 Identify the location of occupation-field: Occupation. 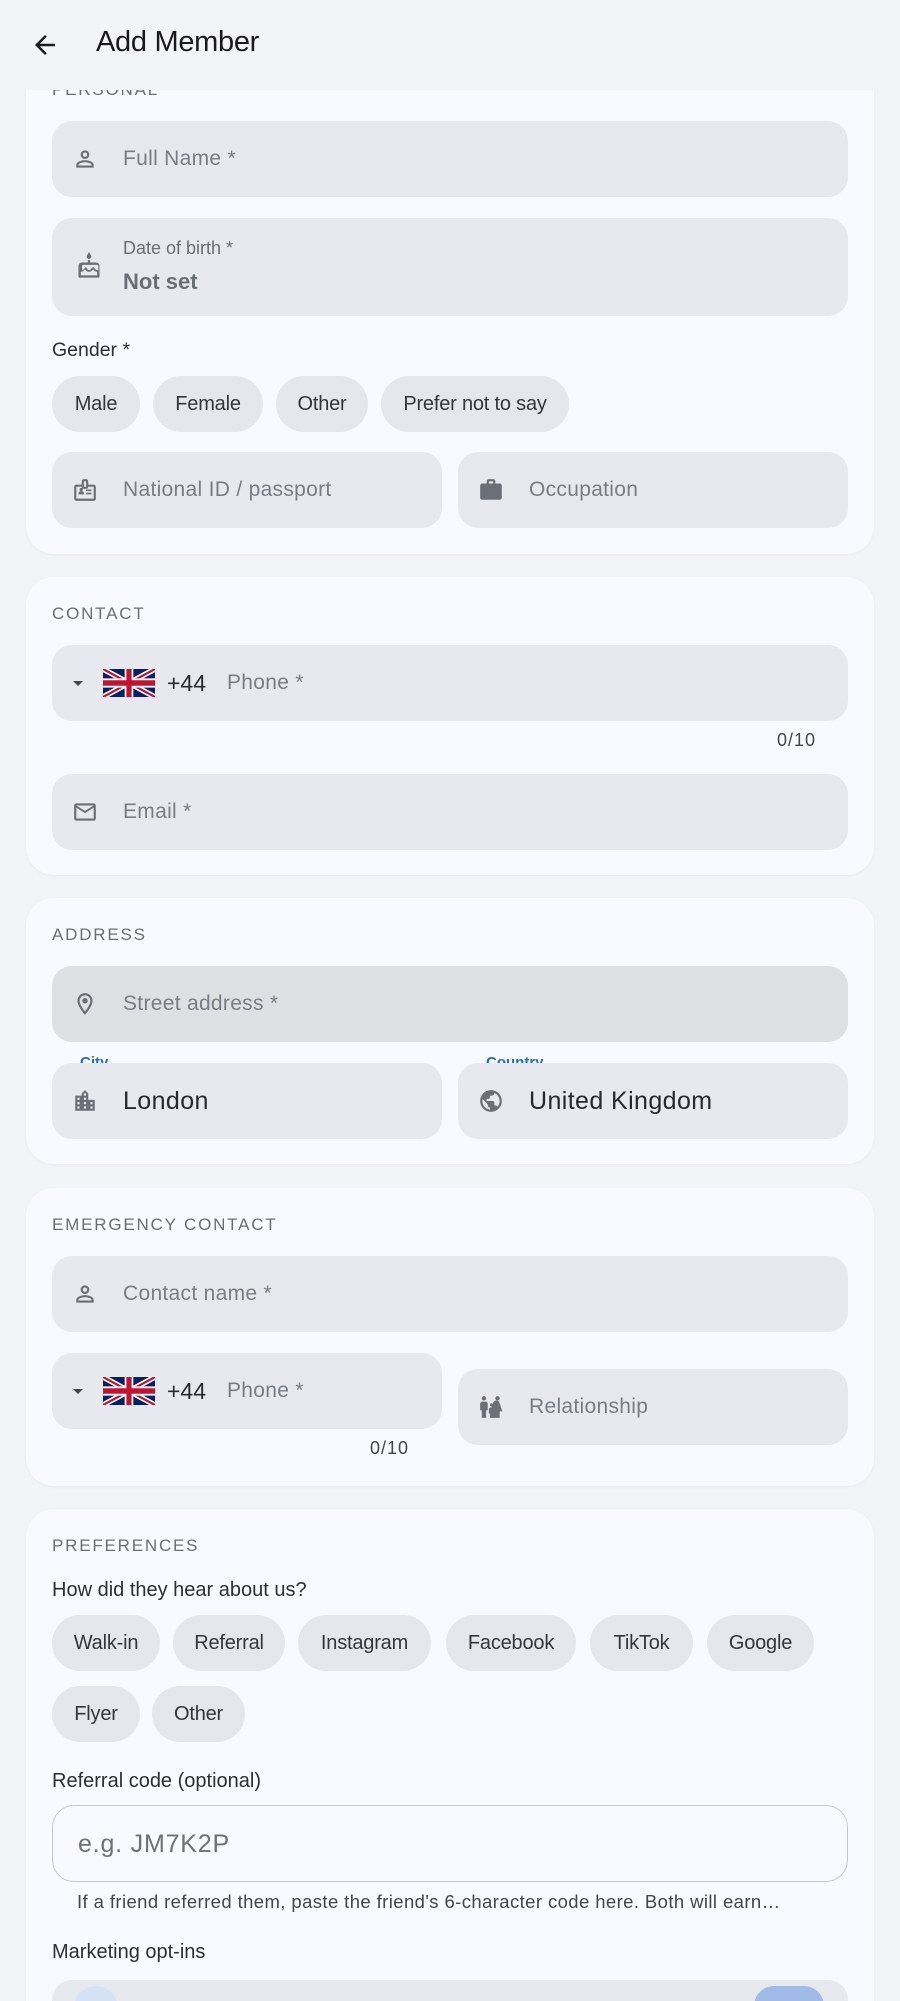
(653, 490).